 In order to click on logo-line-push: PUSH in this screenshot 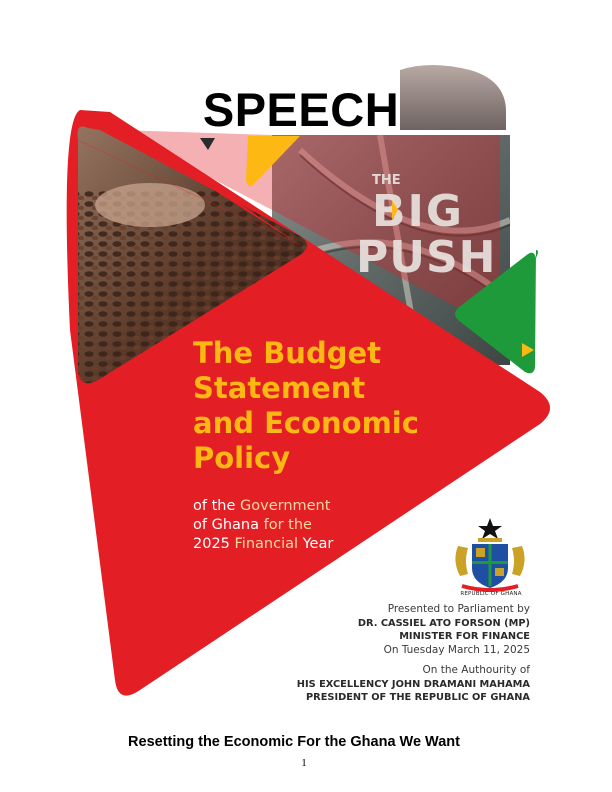, I will do `click(426, 257)`.